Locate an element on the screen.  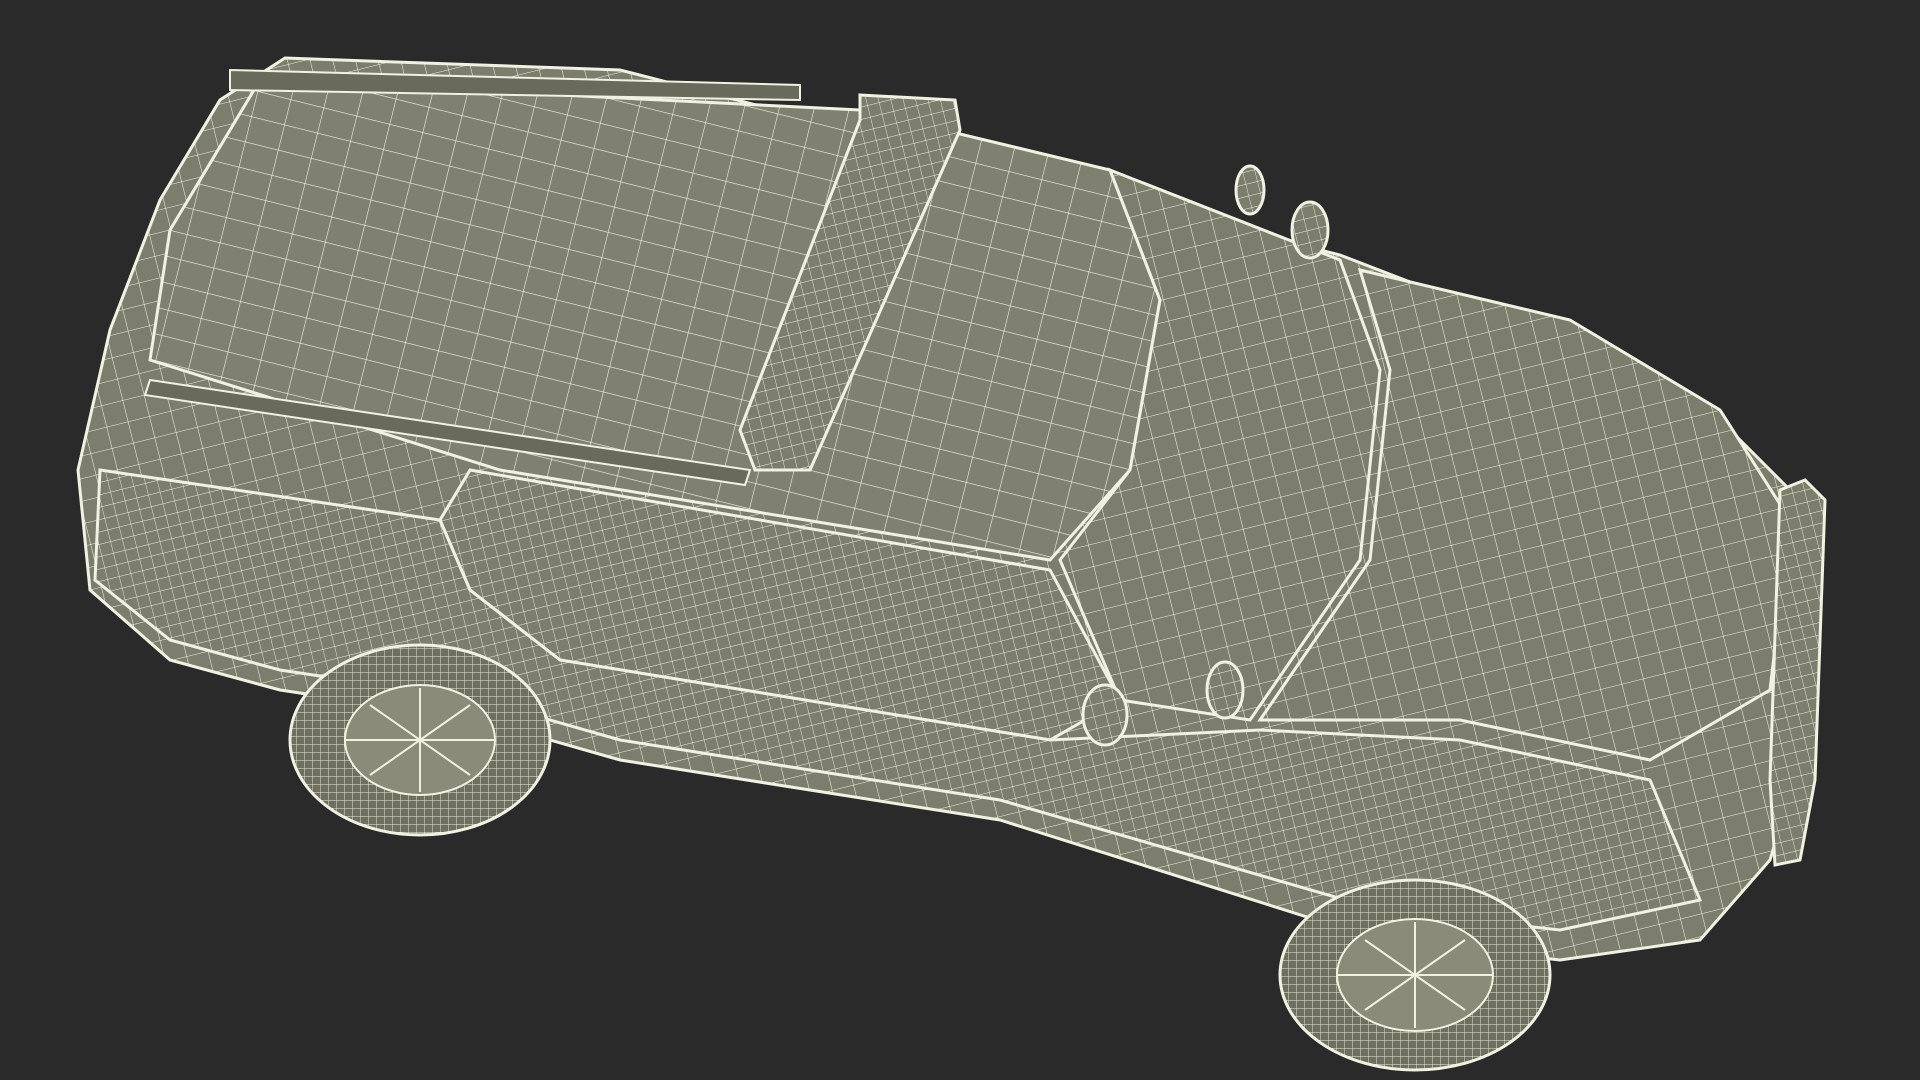
push-bumper is located at coordinates (1797, 672).